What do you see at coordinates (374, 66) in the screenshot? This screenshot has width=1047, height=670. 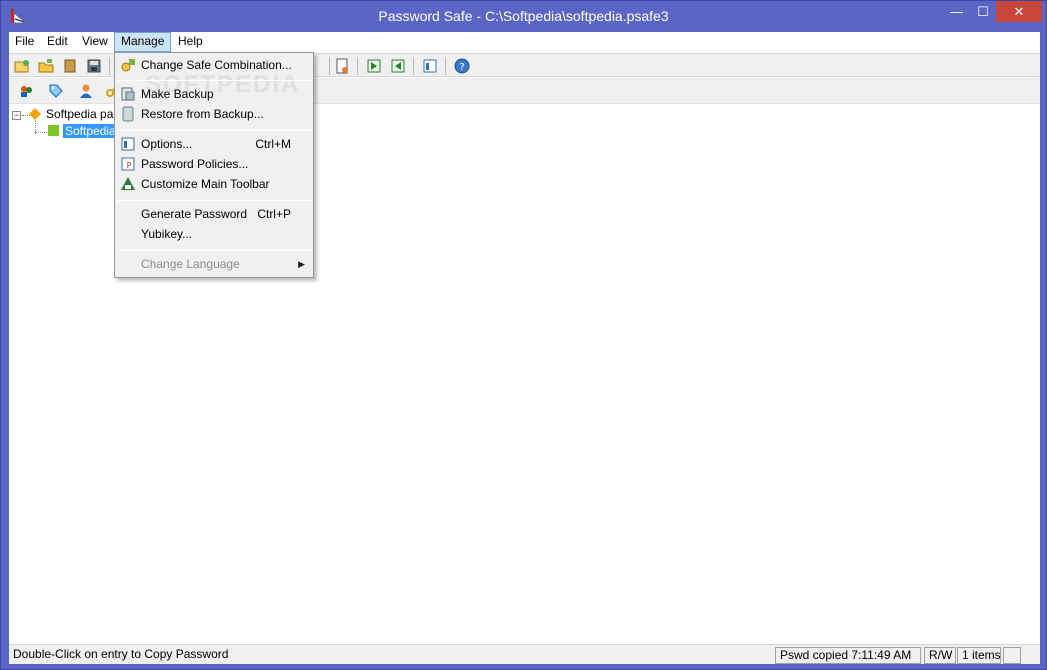 I see `import-icon` at bounding box center [374, 66].